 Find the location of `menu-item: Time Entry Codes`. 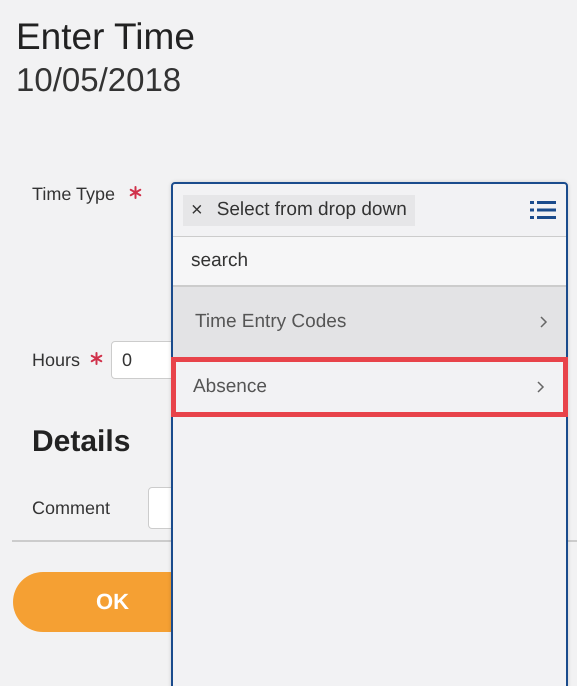

menu-item: Time Entry Codes is located at coordinates (369, 322).